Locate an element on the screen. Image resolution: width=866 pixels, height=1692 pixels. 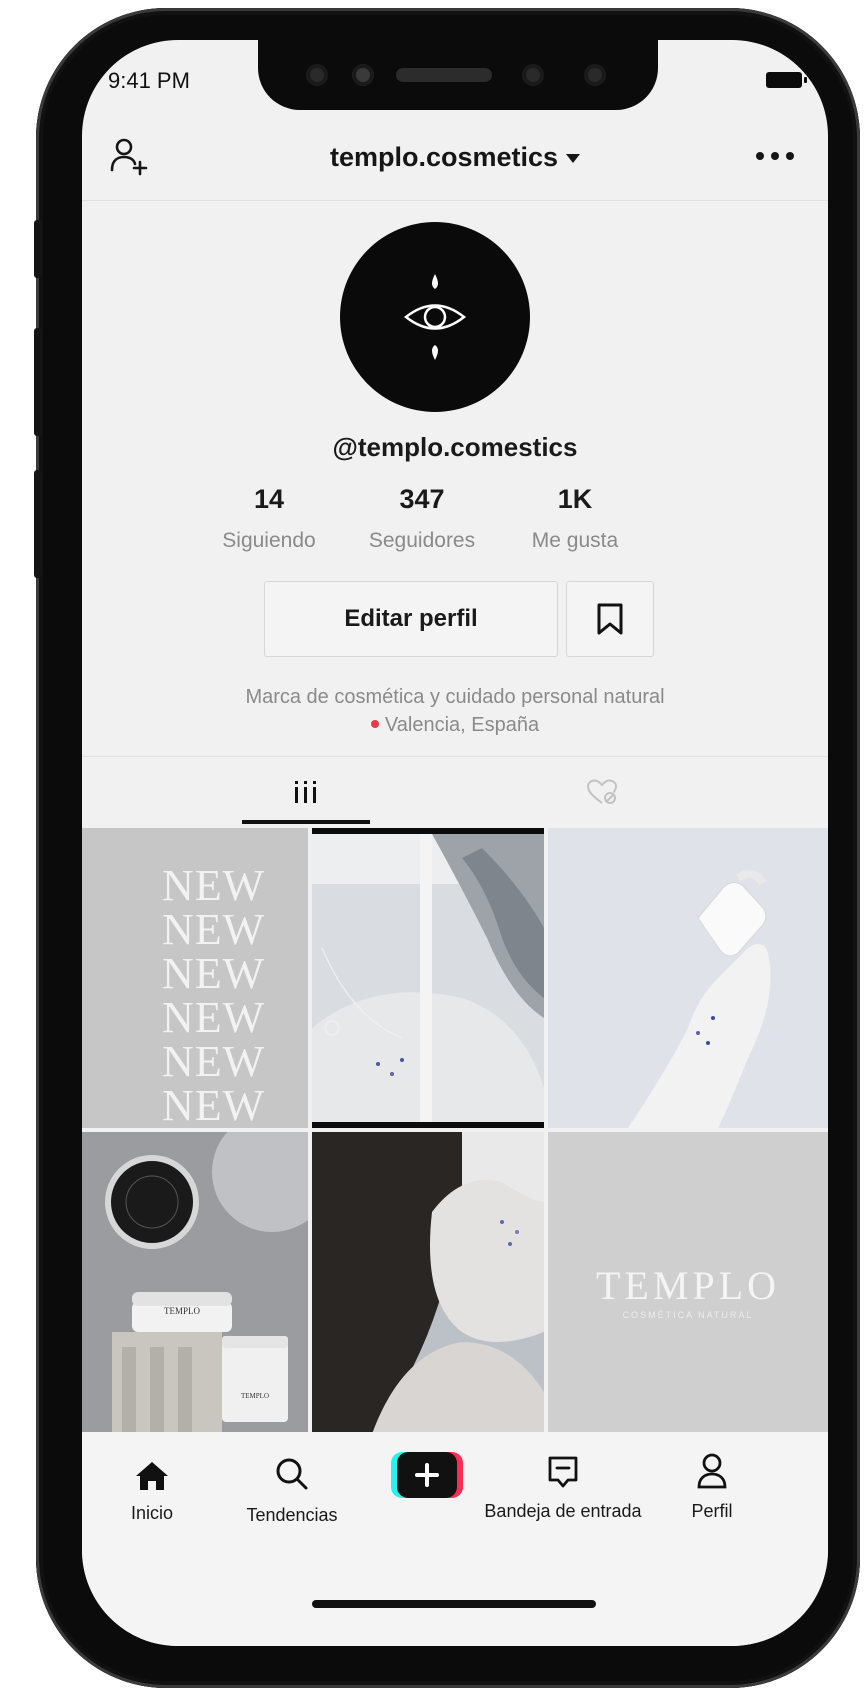
notch is located at coordinates (458, 75).